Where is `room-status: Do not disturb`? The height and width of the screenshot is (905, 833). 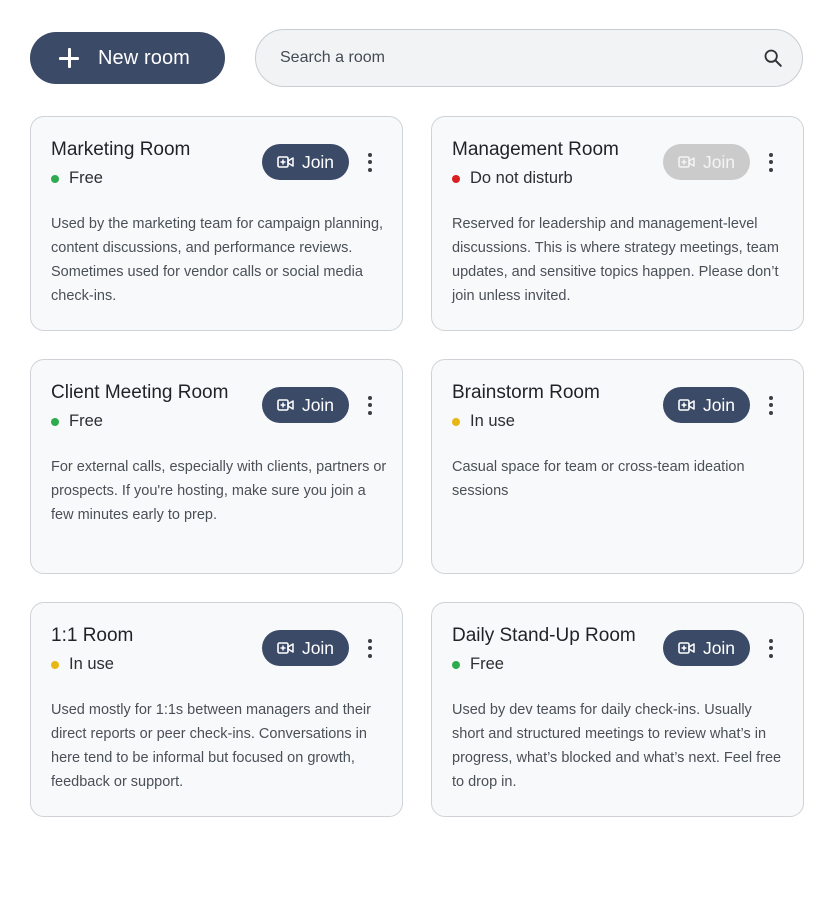 room-status: Do not disturb is located at coordinates (512, 178).